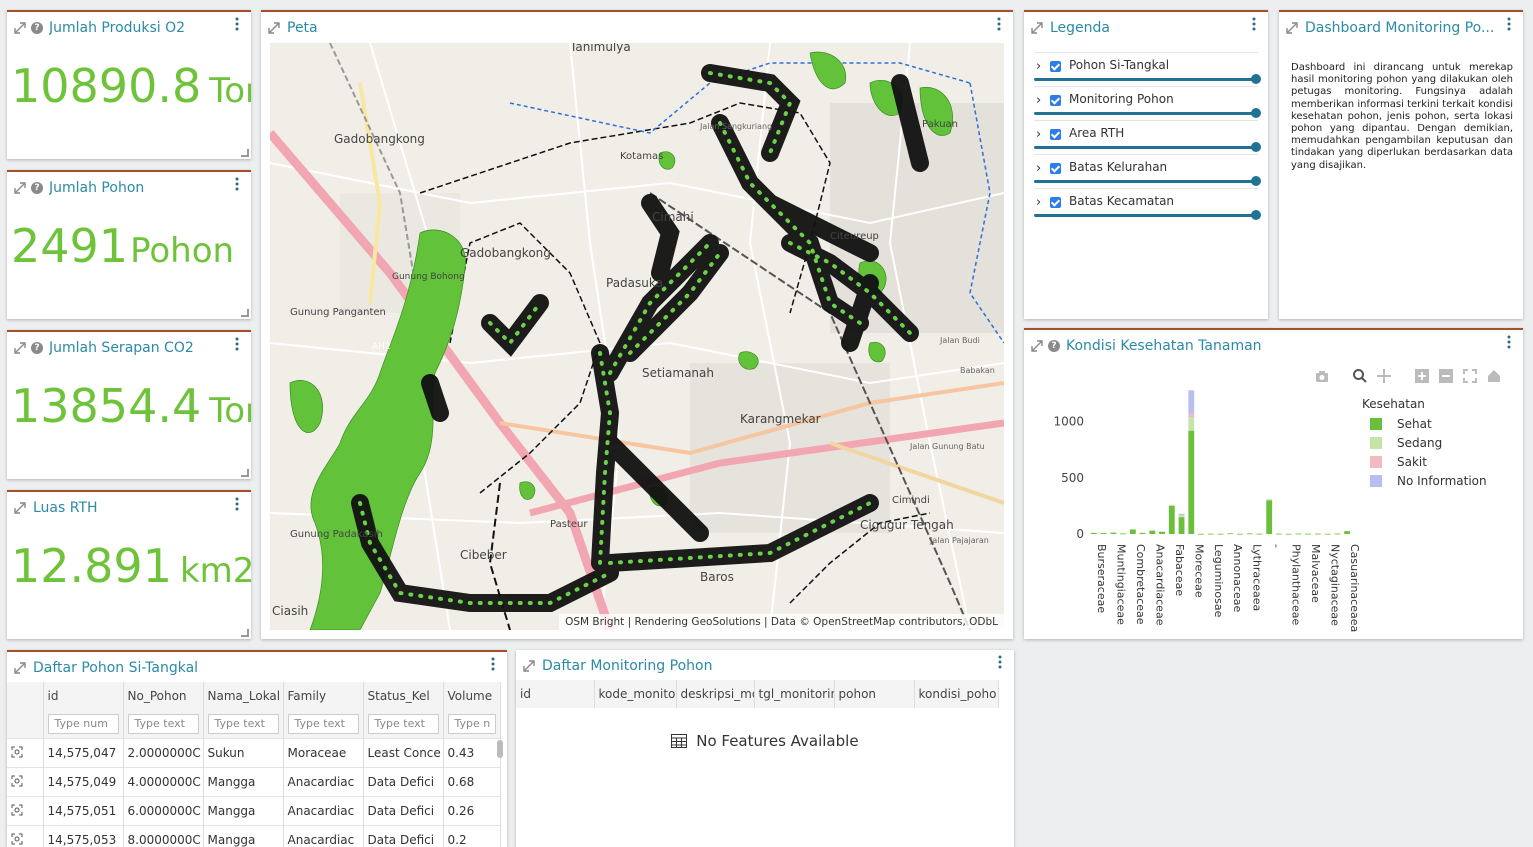 This screenshot has width=1533, height=847. Describe the element at coordinates (1414, 424) in the screenshot. I see `legend-label: Sehat` at that location.